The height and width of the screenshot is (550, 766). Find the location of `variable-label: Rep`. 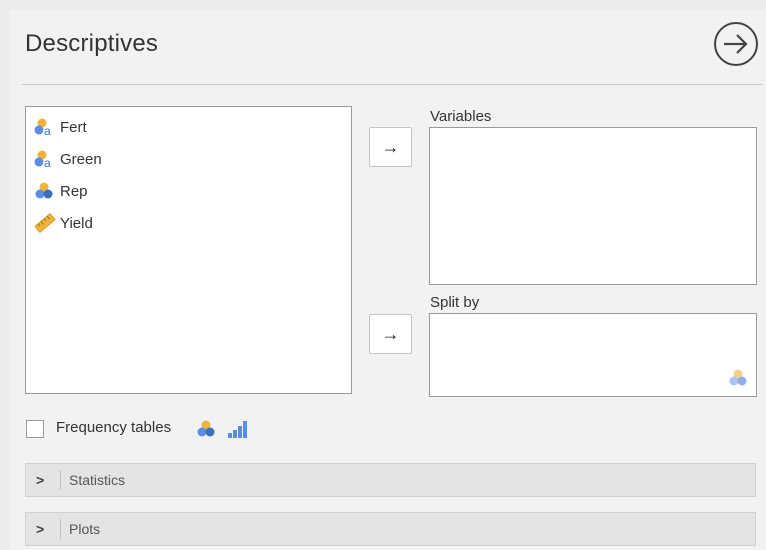

variable-label: Rep is located at coordinates (74, 191).